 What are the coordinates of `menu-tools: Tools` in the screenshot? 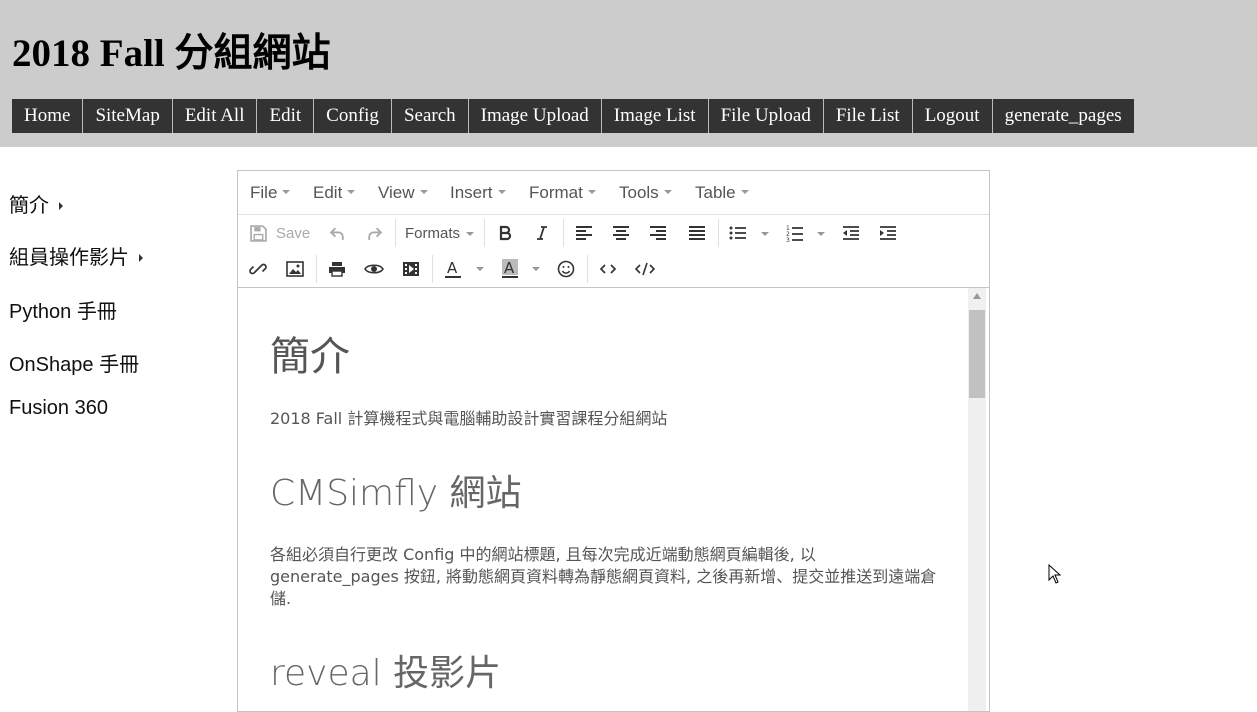 It's located at (645, 193).